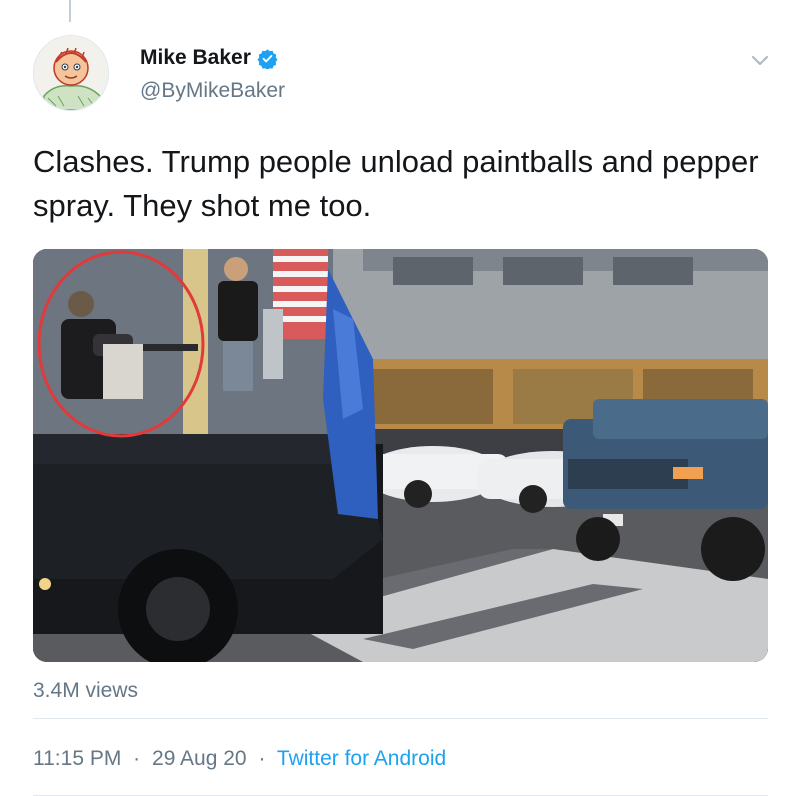 Image resolution: width=800 pixels, height=796 pixels. Describe the element at coordinates (361, 758) in the screenshot. I see `tweet-source-link: Twitter for Android` at that location.